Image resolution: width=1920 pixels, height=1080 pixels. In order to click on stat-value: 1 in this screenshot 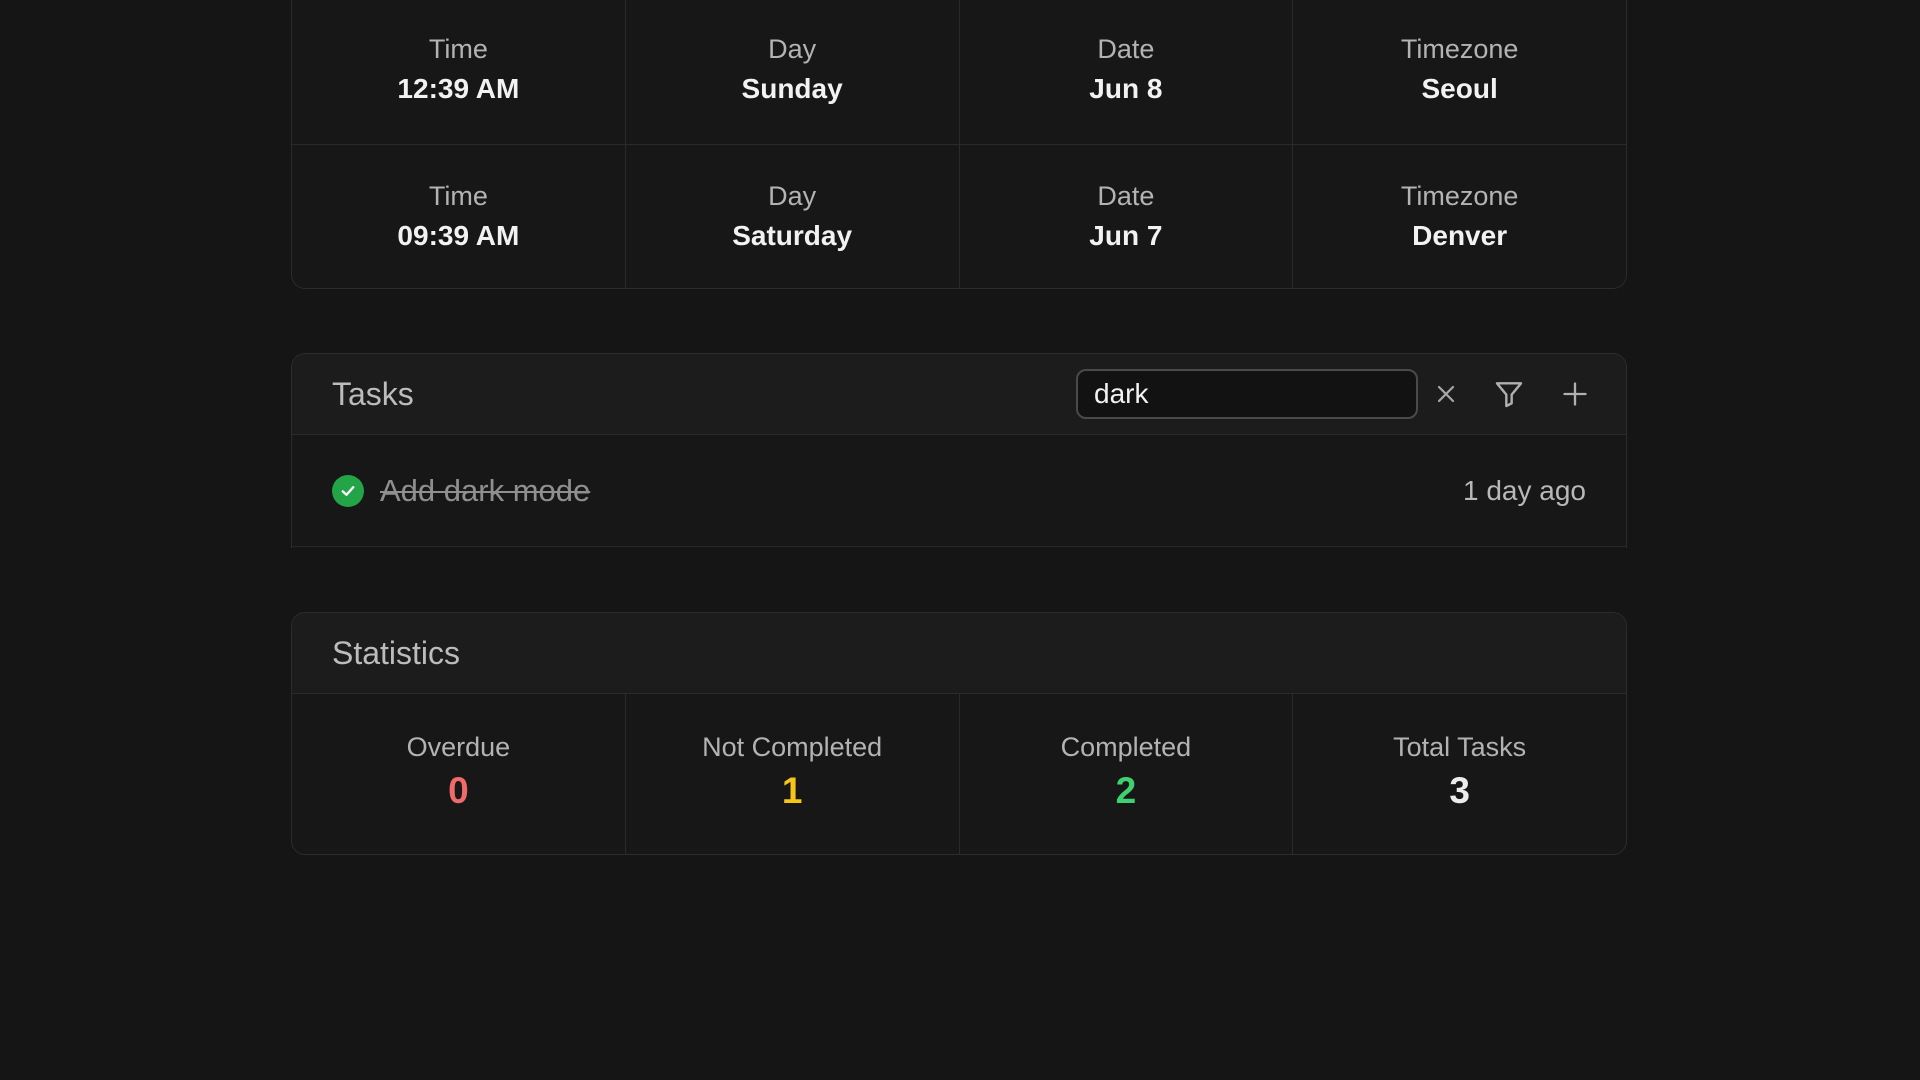, I will do `click(792, 790)`.